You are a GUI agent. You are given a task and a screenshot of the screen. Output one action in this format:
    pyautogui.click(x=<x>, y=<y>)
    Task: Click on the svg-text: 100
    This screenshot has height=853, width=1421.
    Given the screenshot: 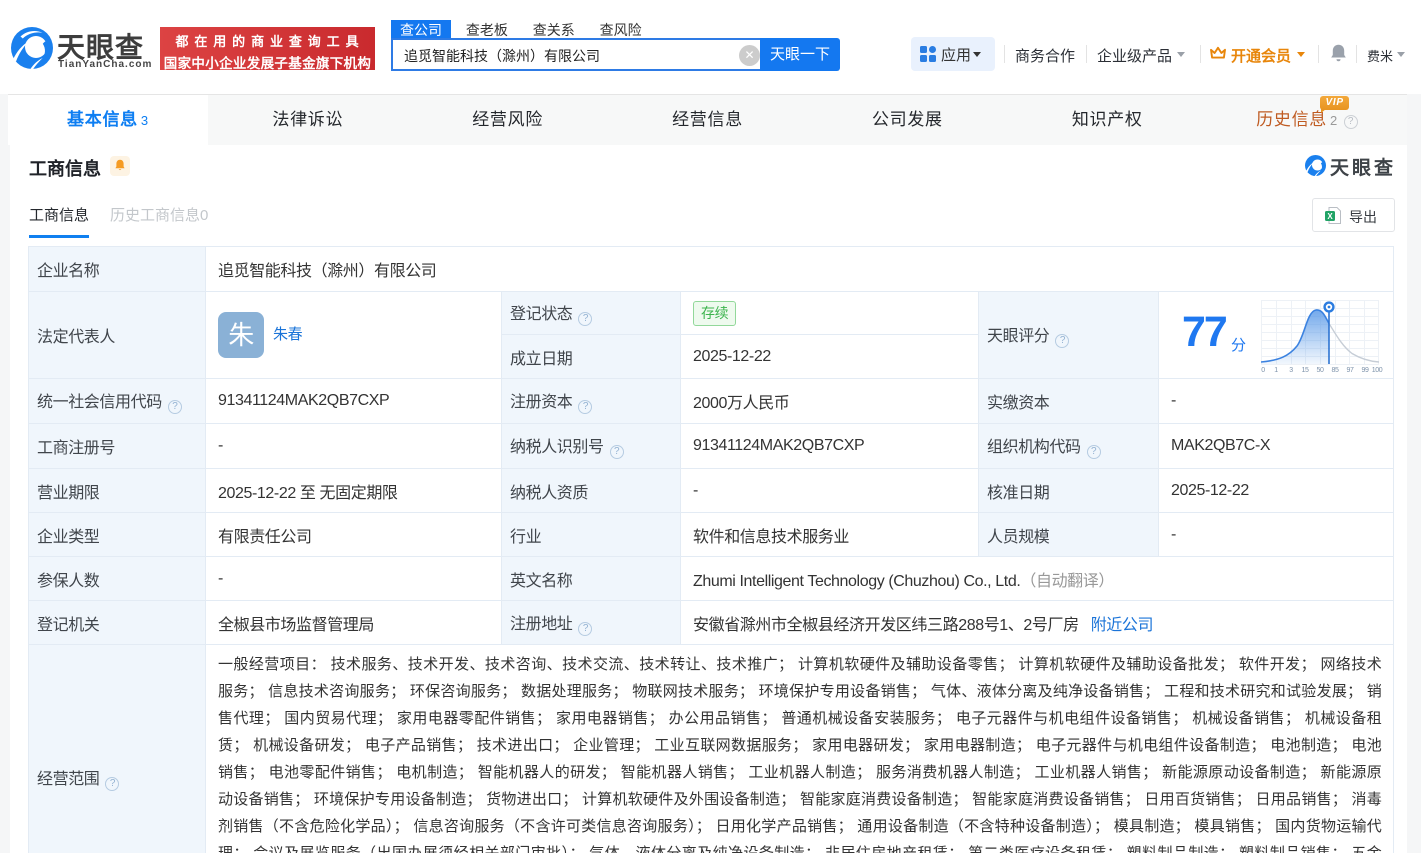 What is the action you would take?
    pyautogui.click(x=1377, y=370)
    